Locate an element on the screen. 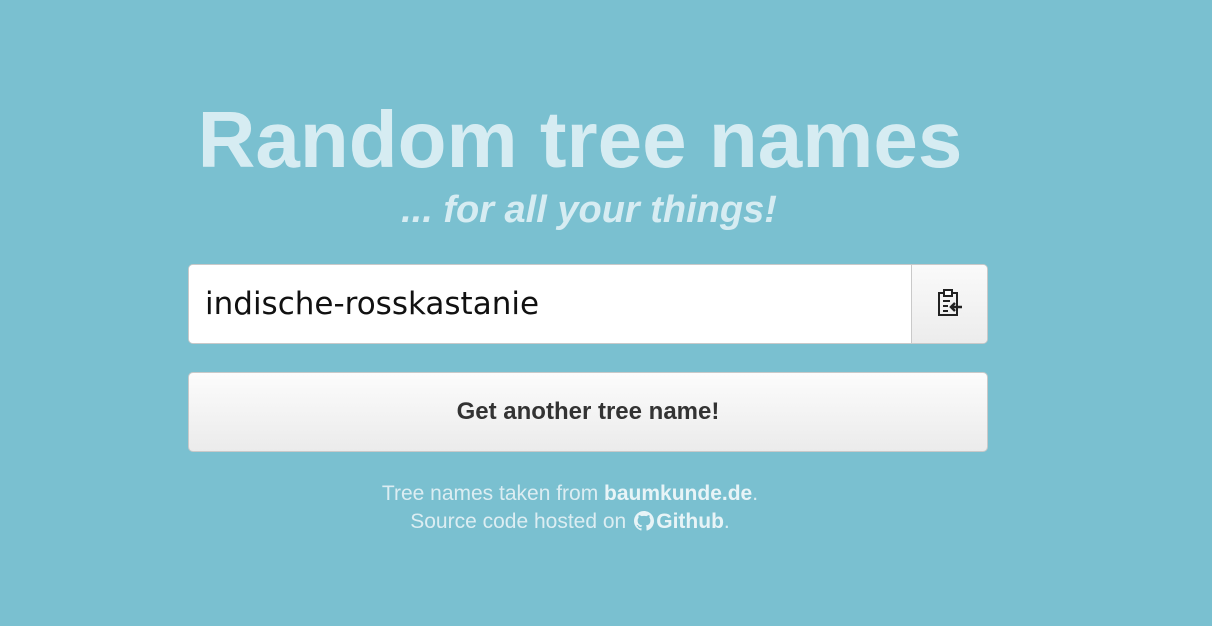 Image resolution: width=1212 pixels, height=626 pixels. copy-button is located at coordinates (949, 304).